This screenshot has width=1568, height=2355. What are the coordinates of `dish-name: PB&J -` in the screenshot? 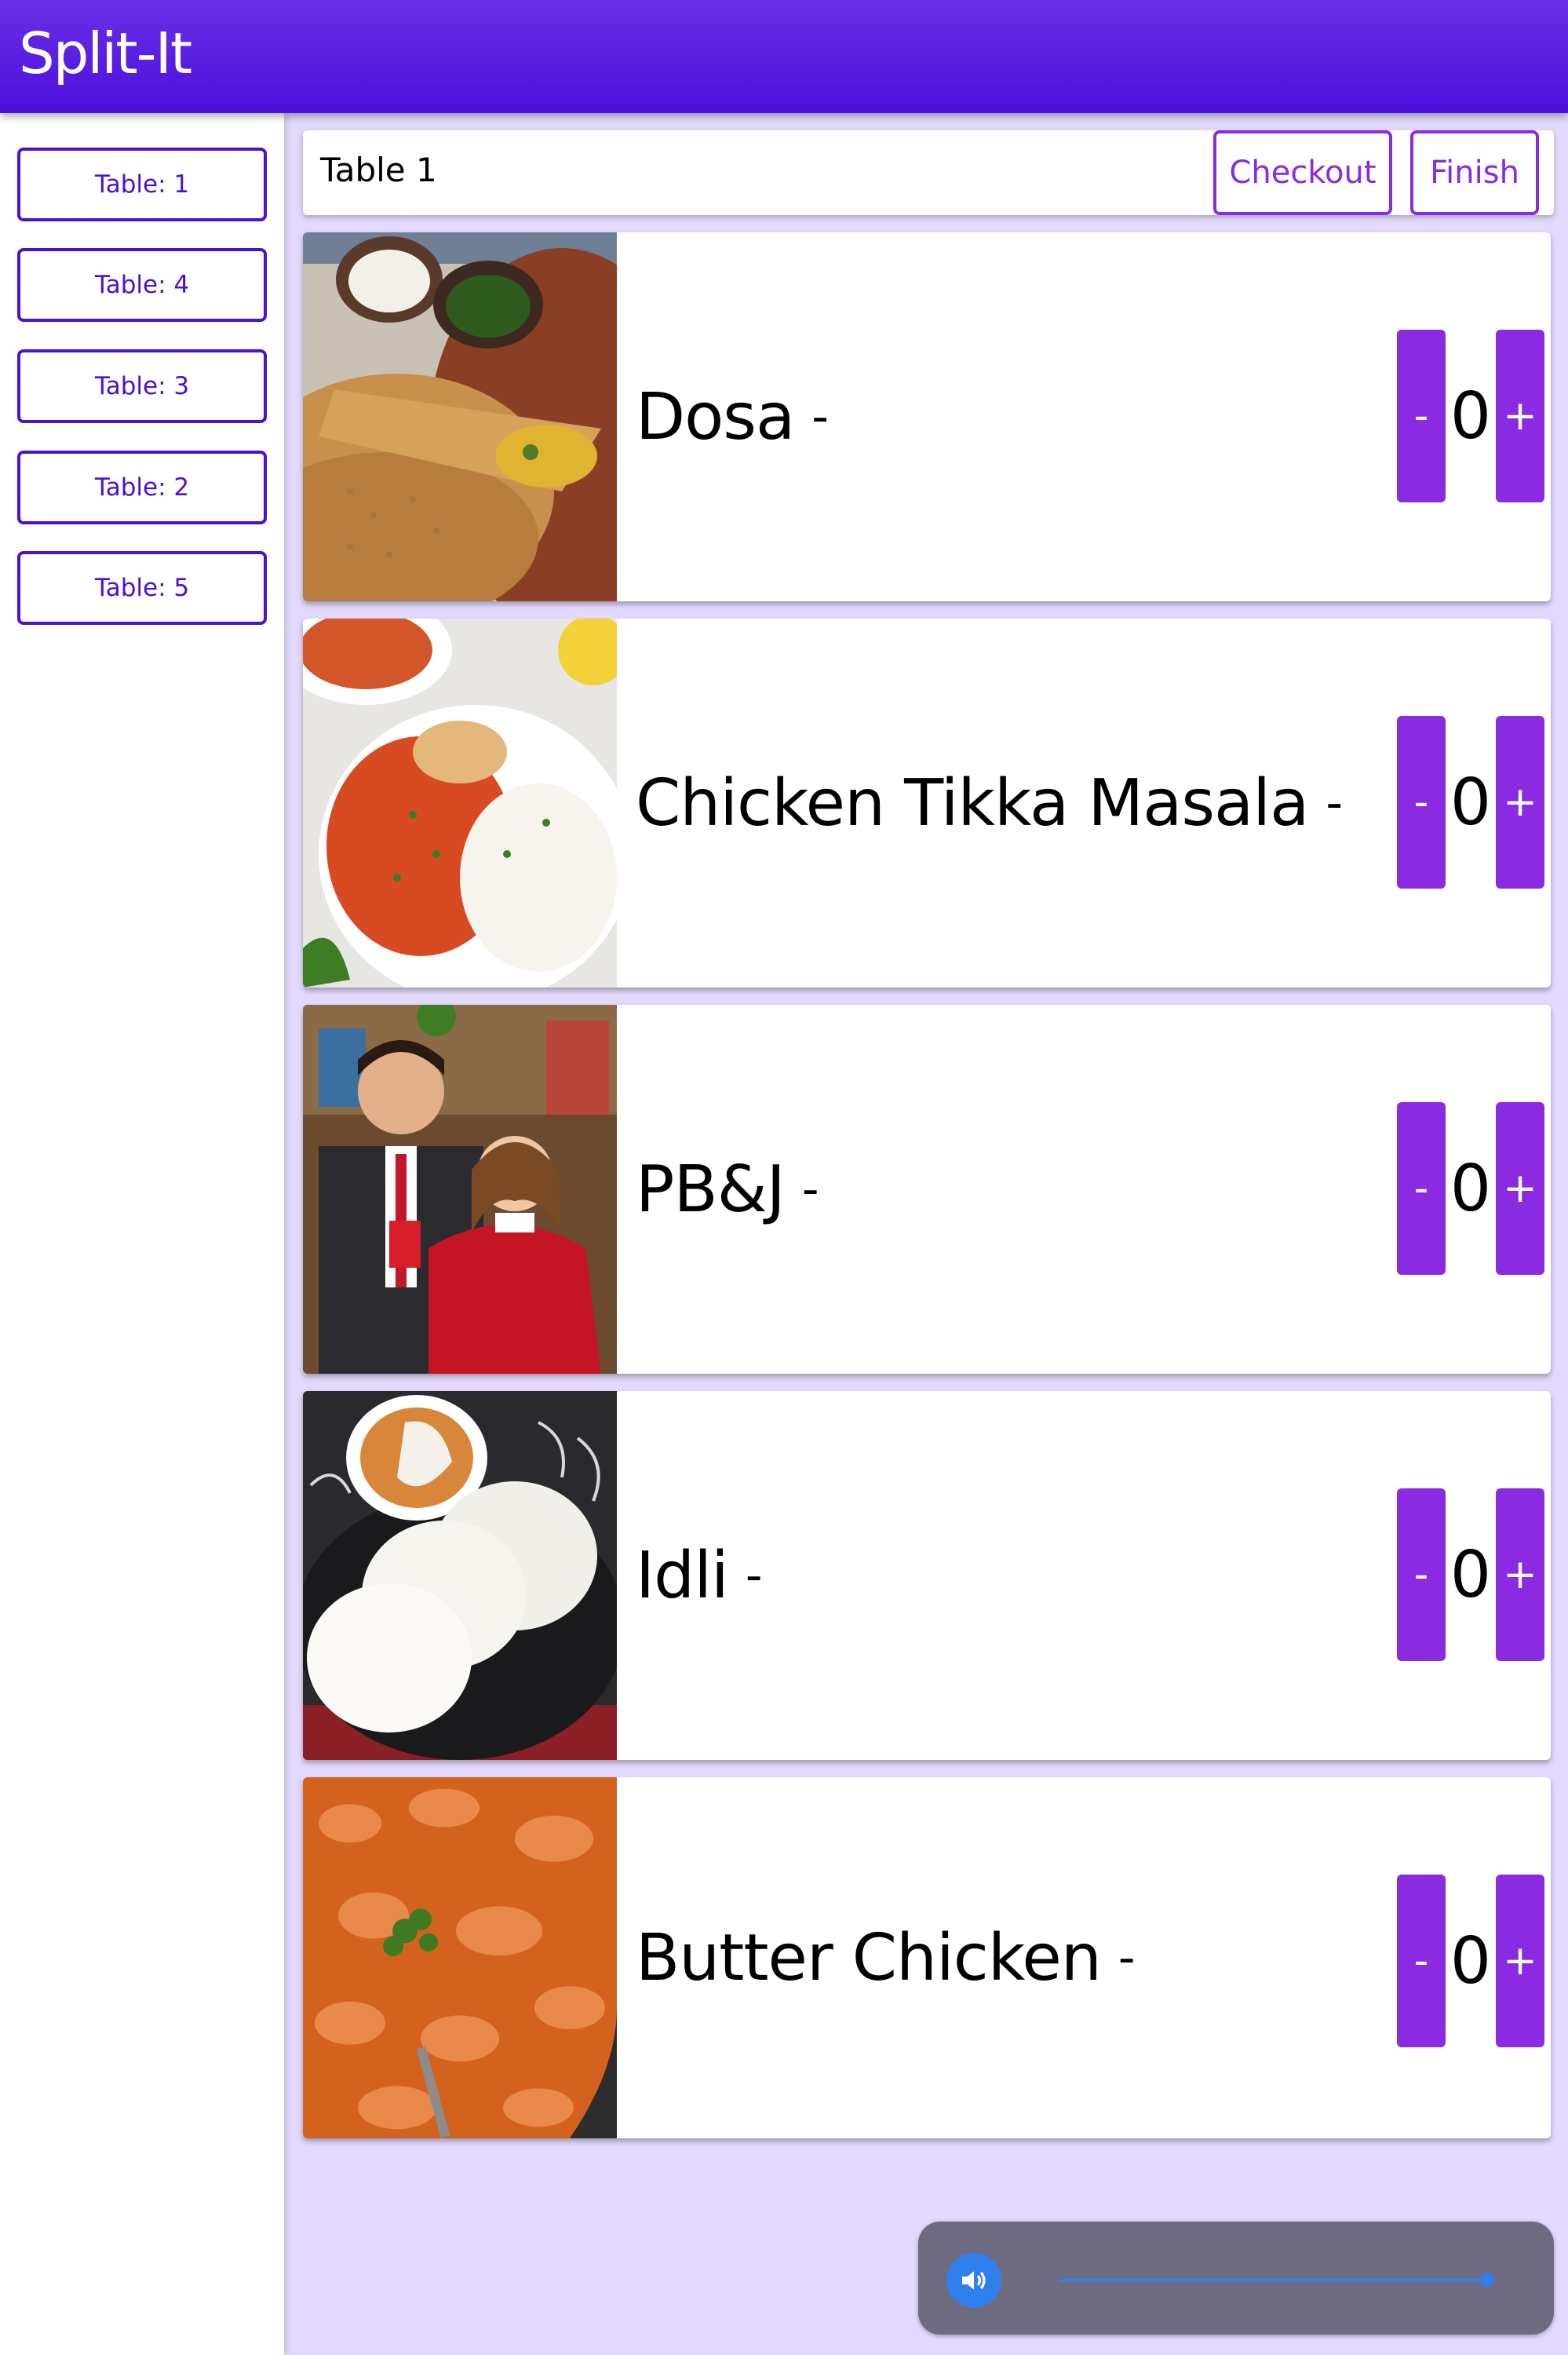 It's located at (727, 1189).